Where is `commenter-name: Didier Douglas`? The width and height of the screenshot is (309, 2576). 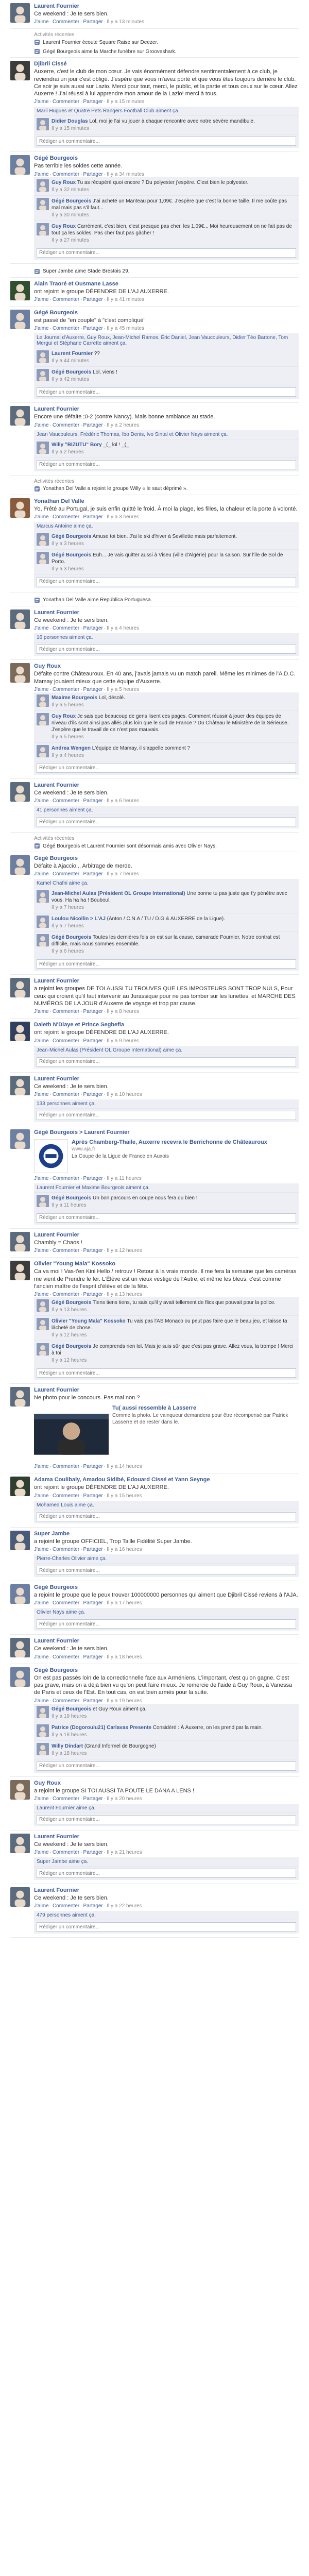 commenter-name: Didier Douglas is located at coordinates (70, 121).